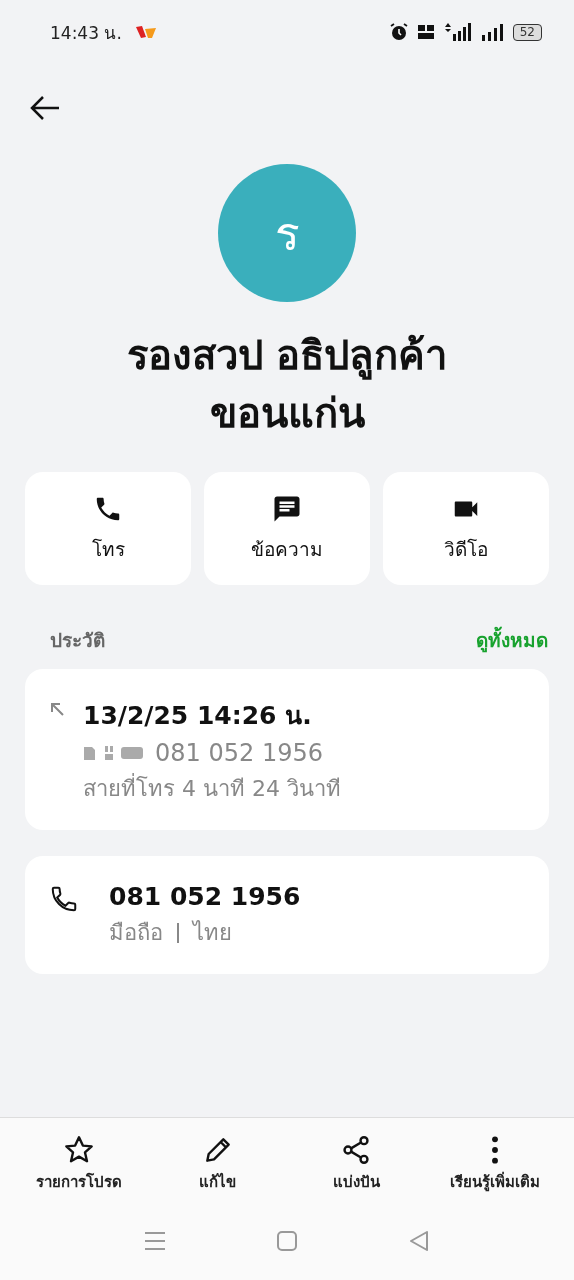 The image size is (574, 1280). What do you see at coordinates (287, 233) in the screenshot?
I see `contact-avatar: ร` at bounding box center [287, 233].